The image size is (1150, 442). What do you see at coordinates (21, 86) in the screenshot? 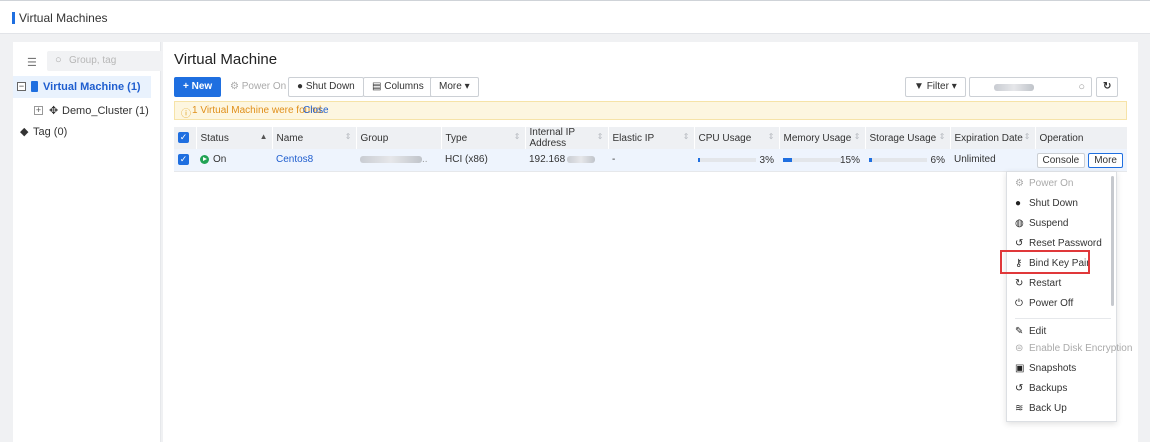
I see `collapse-icon: −` at bounding box center [21, 86].